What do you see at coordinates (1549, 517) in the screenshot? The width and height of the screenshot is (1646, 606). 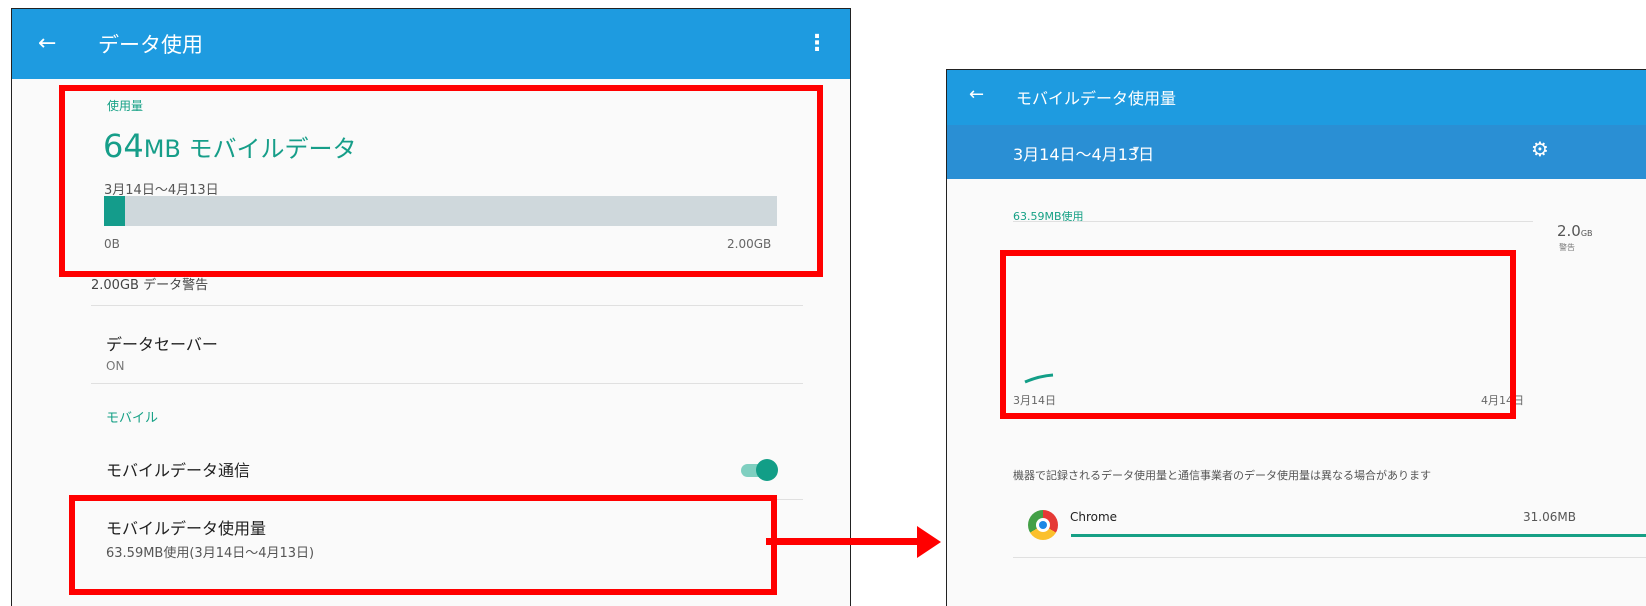 I see `app-usage-size: 31.06MB` at bounding box center [1549, 517].